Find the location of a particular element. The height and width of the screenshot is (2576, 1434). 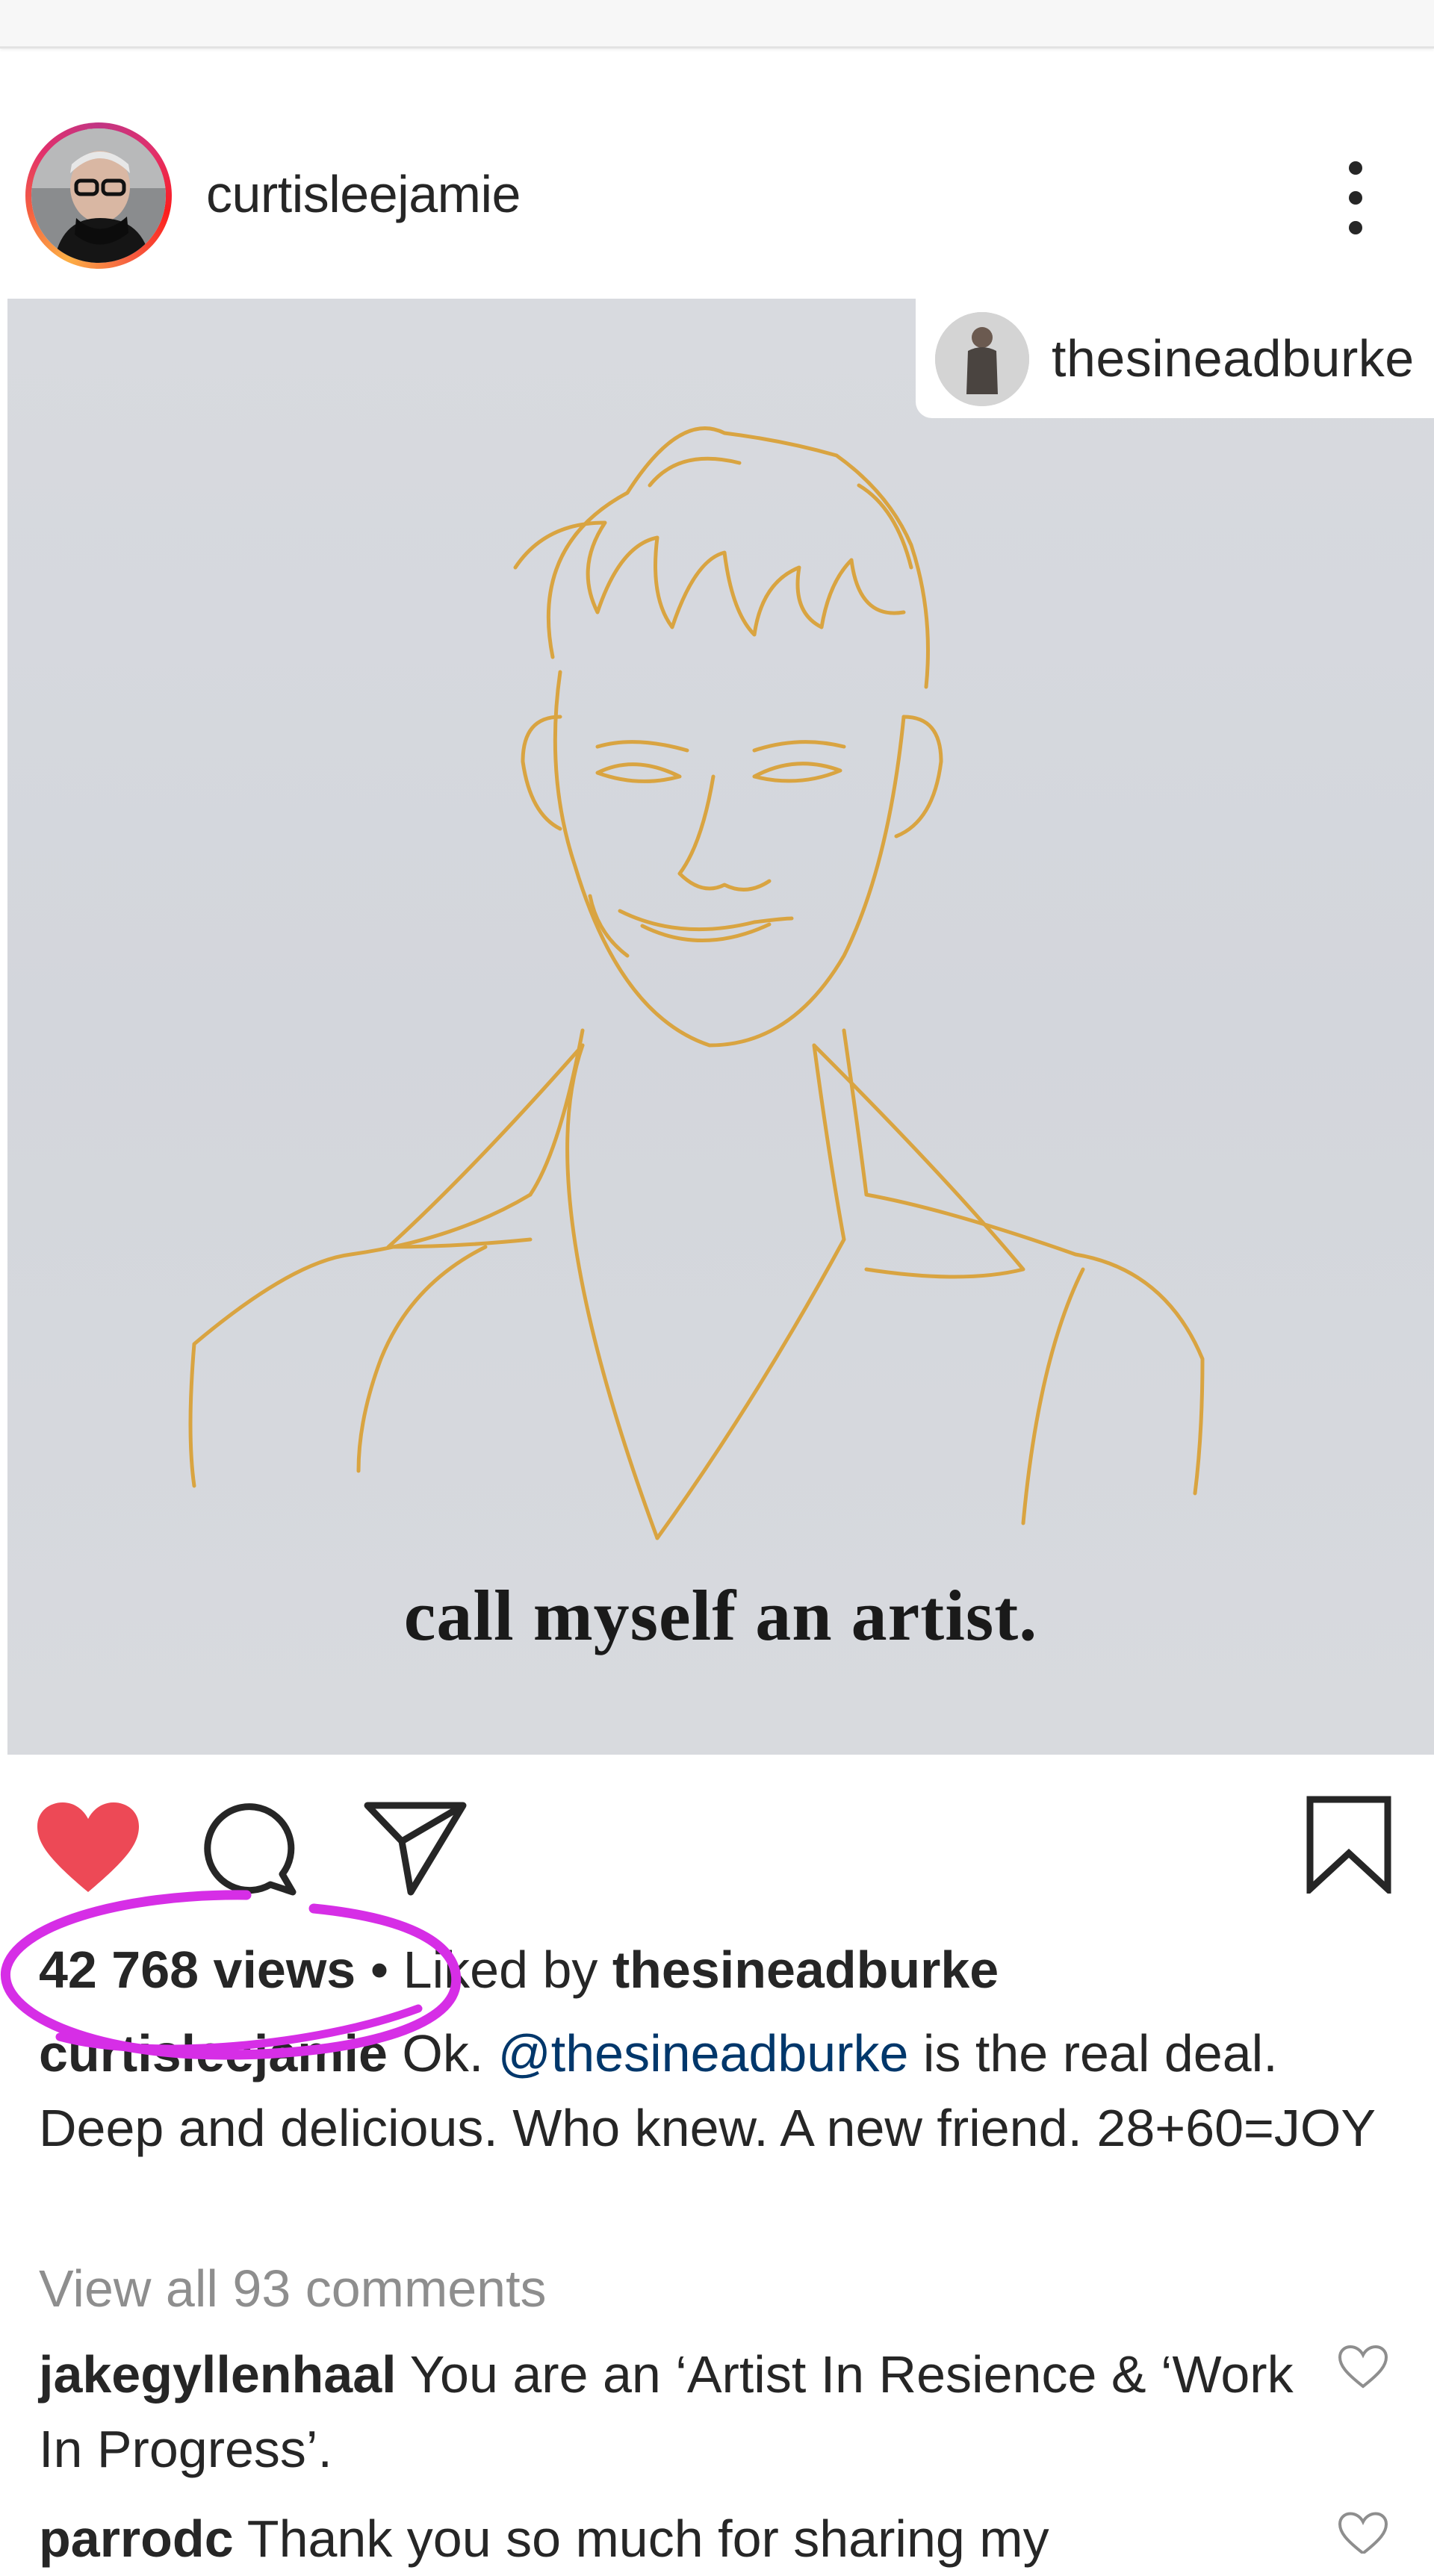

post-actions is located at coordinates (717, 1837).